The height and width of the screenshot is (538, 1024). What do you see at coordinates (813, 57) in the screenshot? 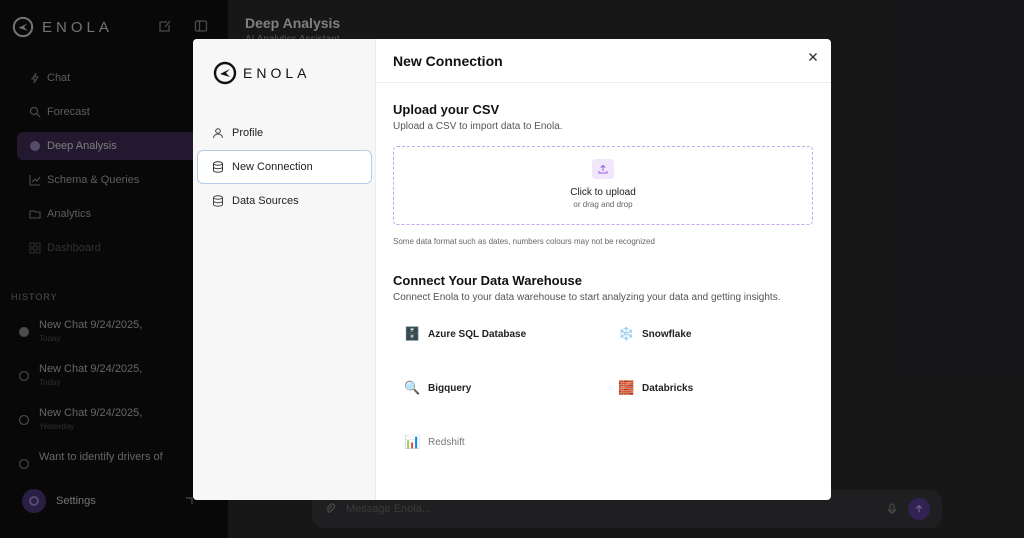
I see `close-icon` at bounding box center [813, 57].